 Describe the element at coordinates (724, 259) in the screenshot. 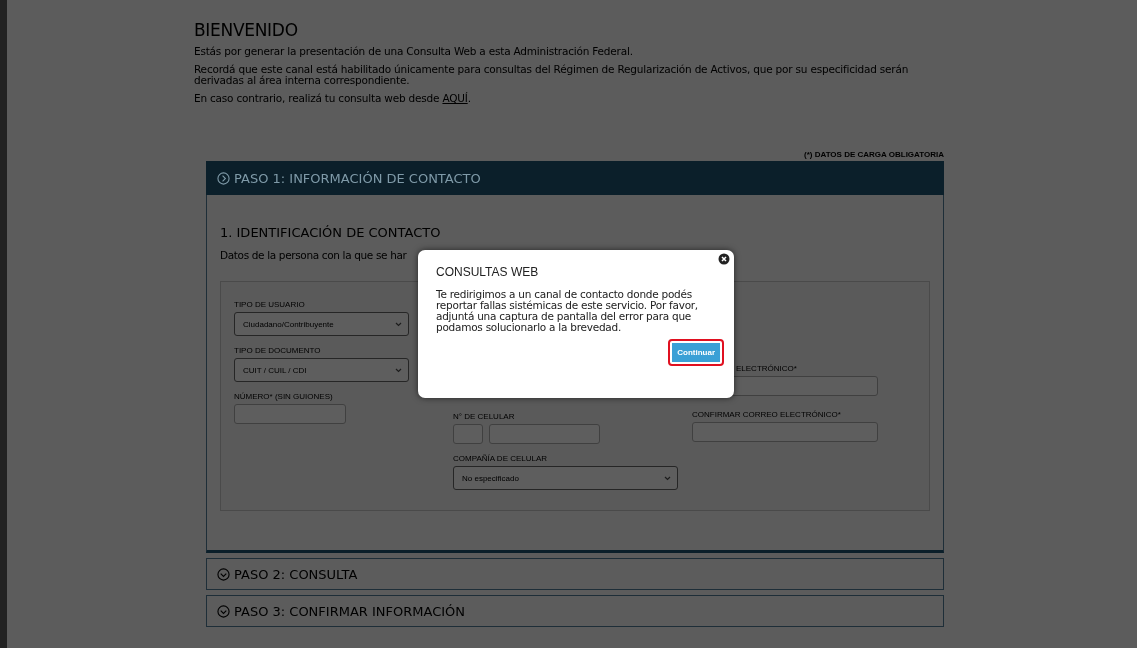

I see `close-icon` at that location.